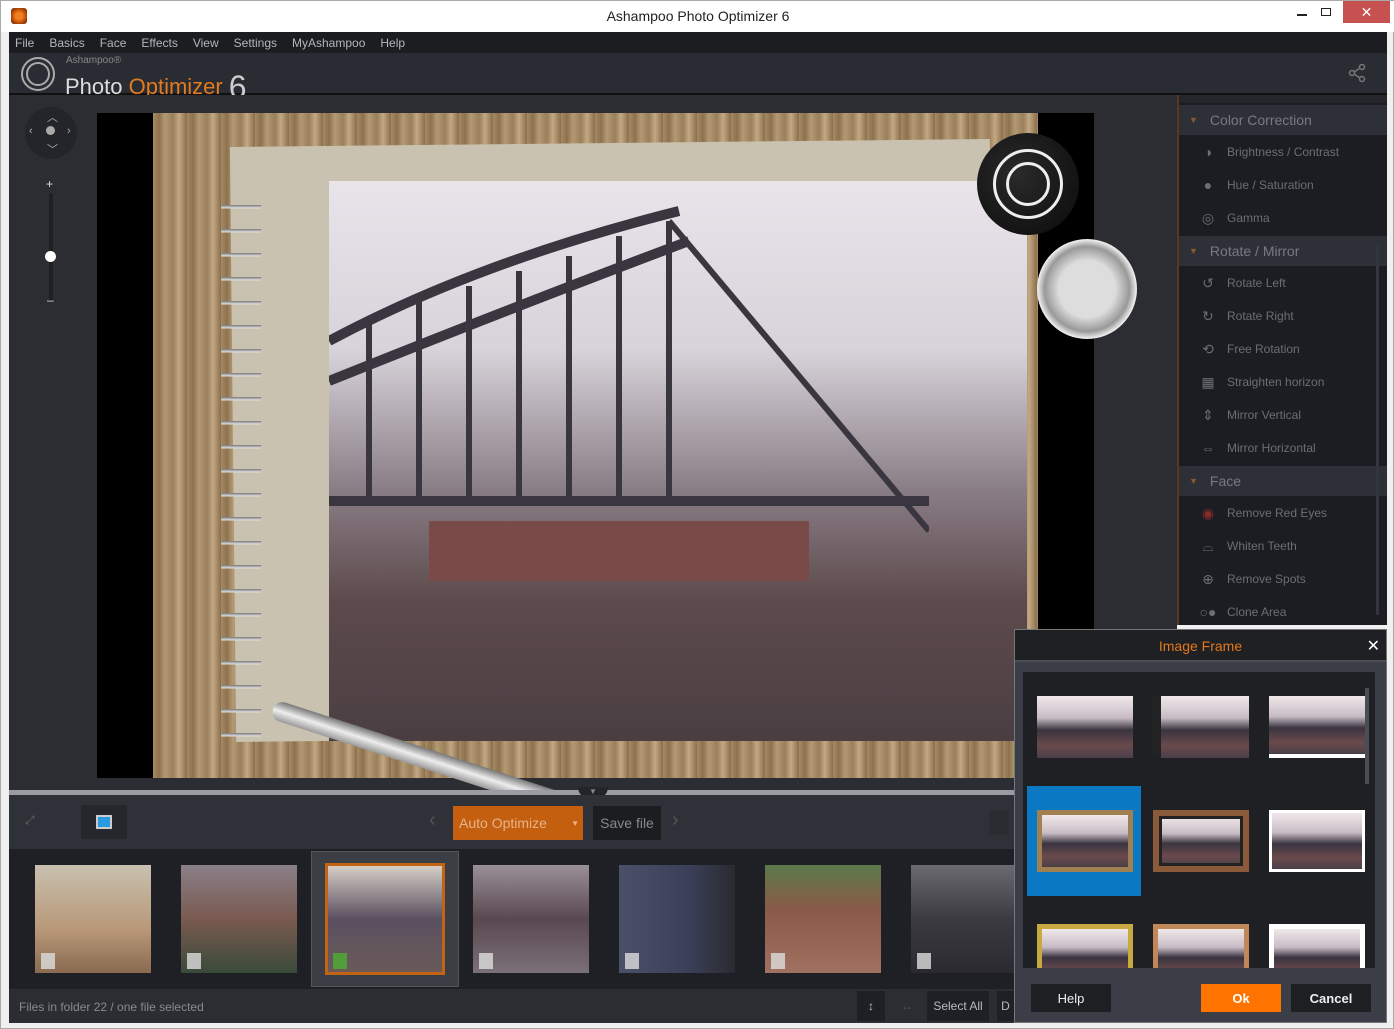  I want to click on menu-myashampoo: MyAshampoo, so click(328, 43).